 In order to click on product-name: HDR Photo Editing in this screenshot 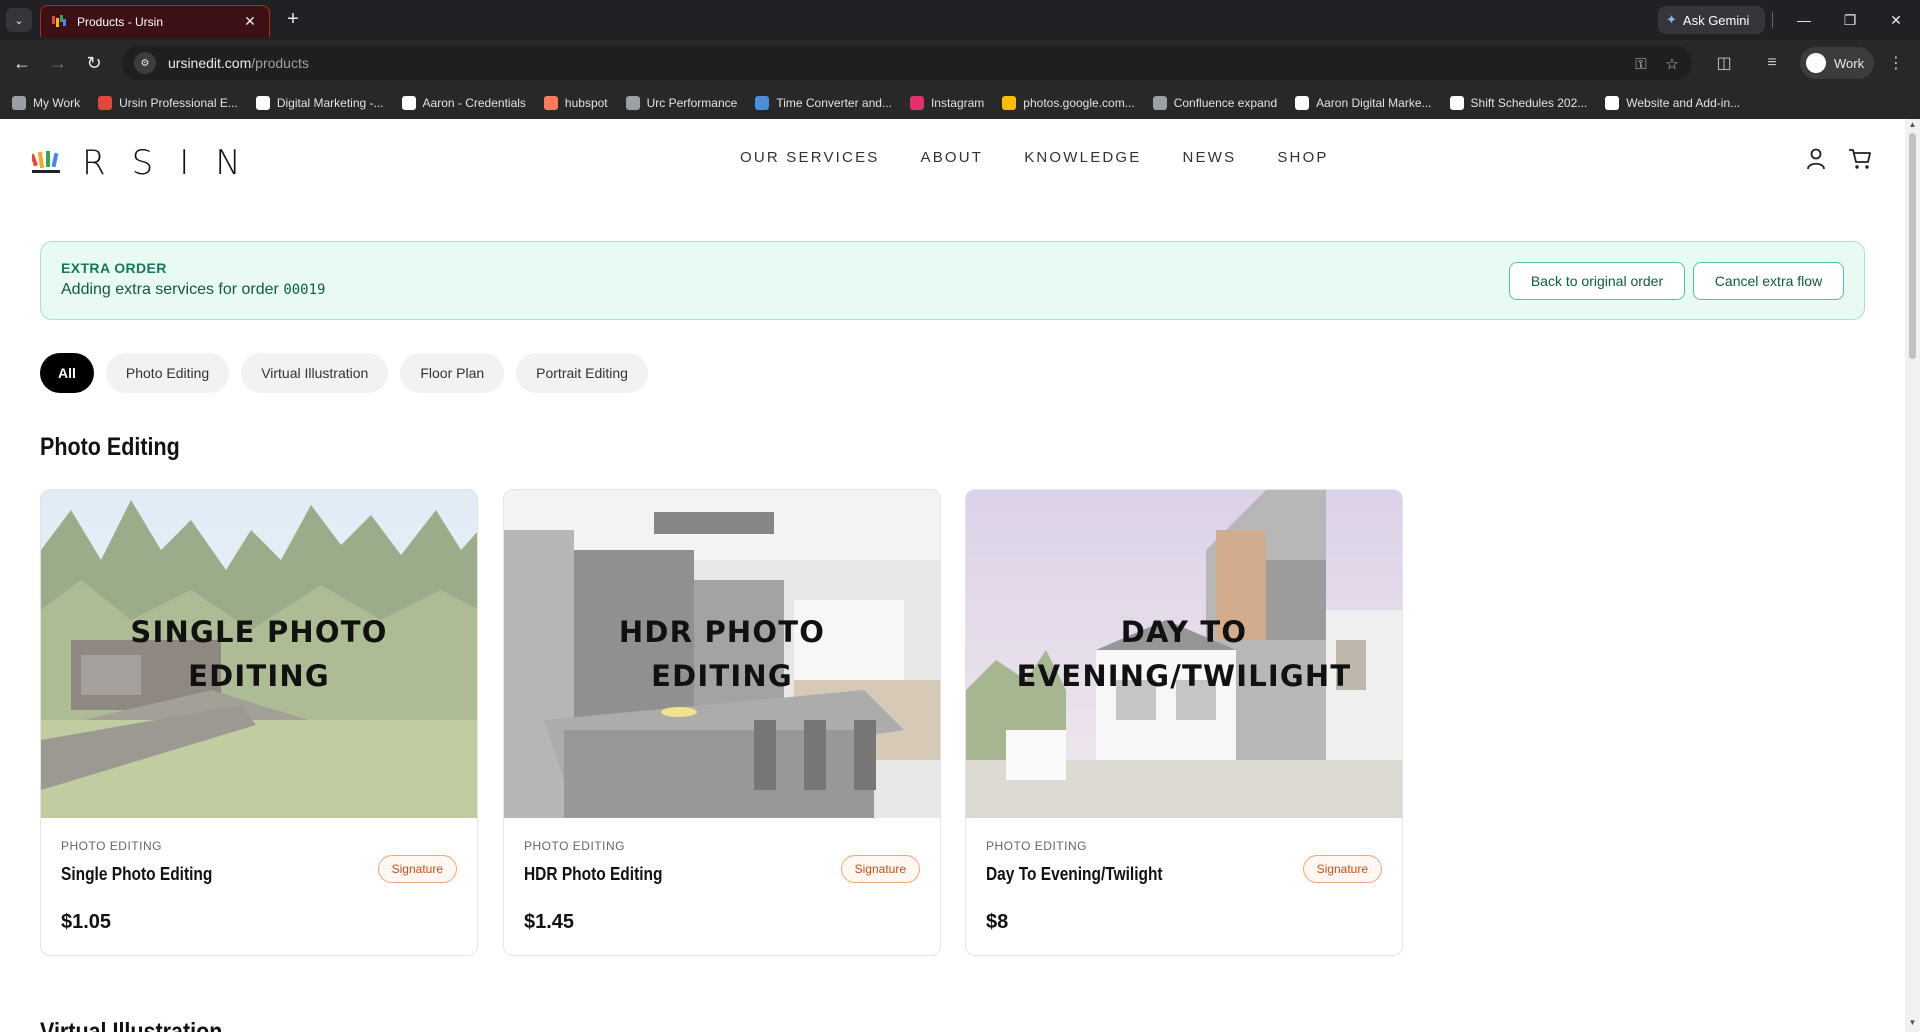, I will do `click(593, 874)`.